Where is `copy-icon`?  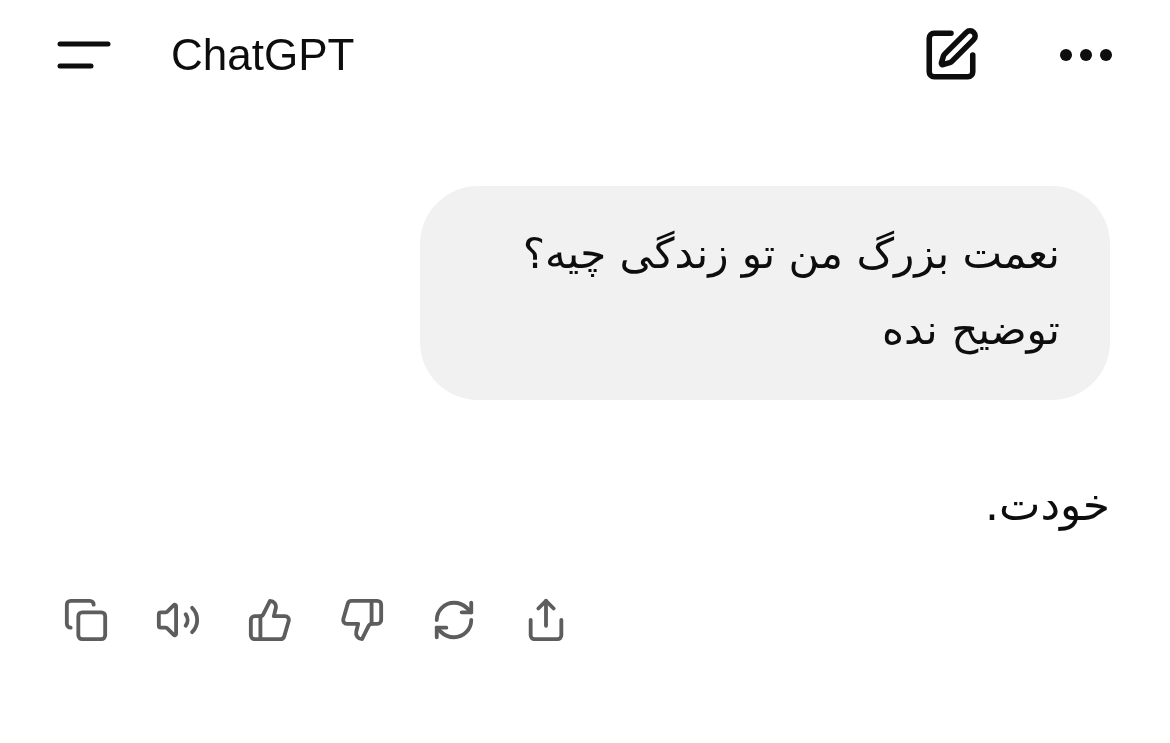
copy-icon is located at coordinates (86, 620).